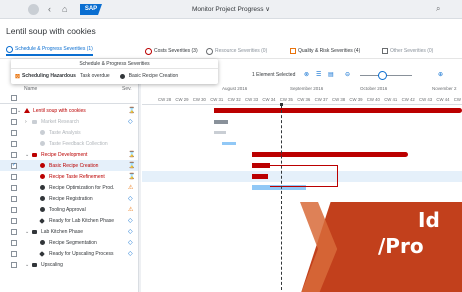  What do you see at coordinates (382, 75) in the screenshot?
I see `zoom-slider-handle` at bounding box center [382, 75].